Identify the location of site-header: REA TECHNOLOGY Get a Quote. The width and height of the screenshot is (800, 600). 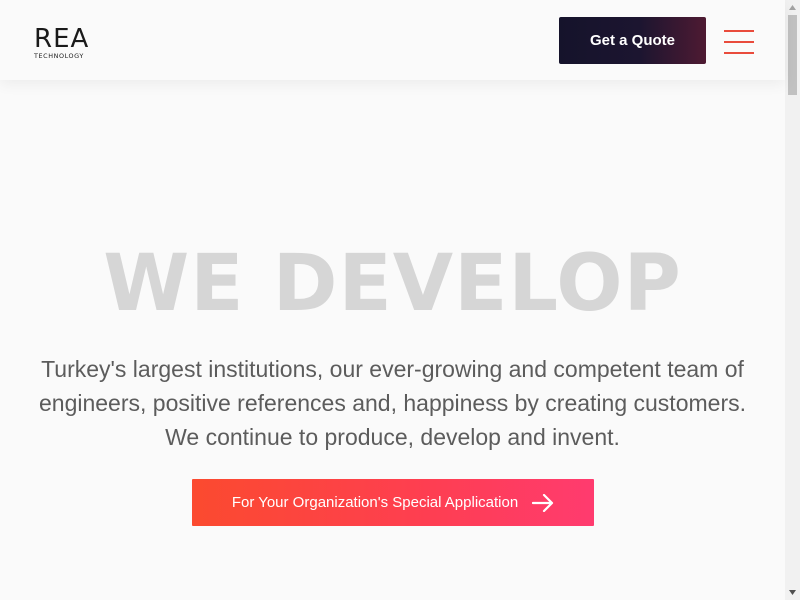
(392, 40).